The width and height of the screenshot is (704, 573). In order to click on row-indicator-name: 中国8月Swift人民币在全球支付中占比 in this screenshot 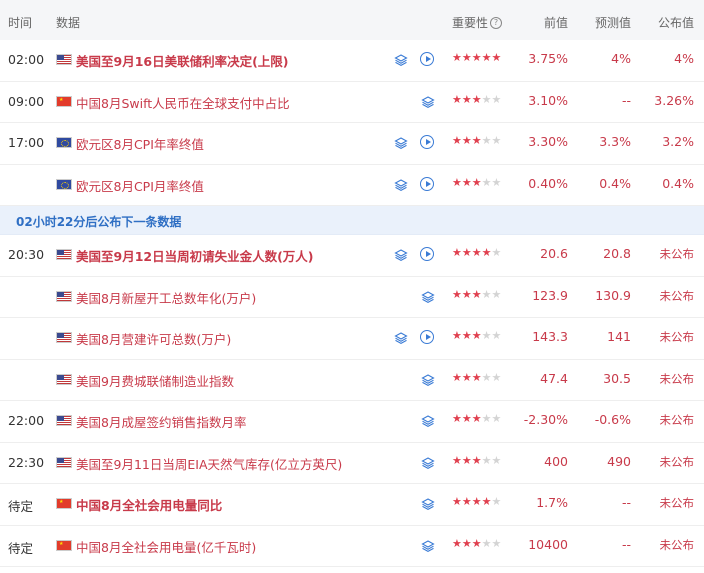, I will do `click(183, 102)`.